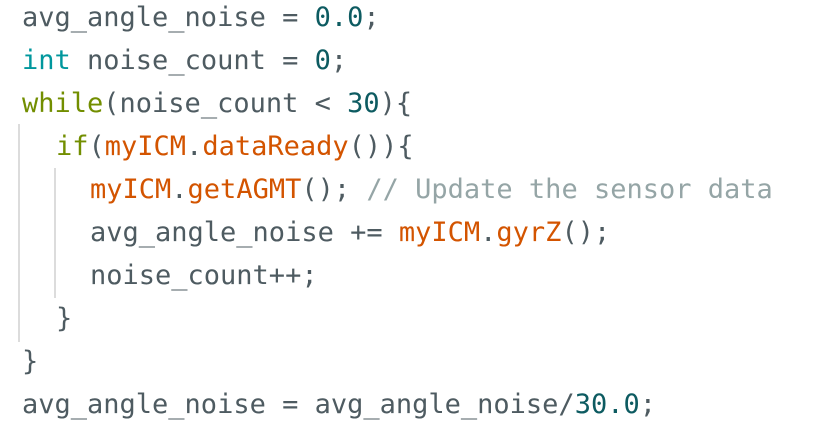 The image size is (820, 426). What do you see at coordinates (298, 404) in the screenshot?
I see `code-token-default: avg_angle_noise = avg_angle_noise/` at bounding box center [298, 404].